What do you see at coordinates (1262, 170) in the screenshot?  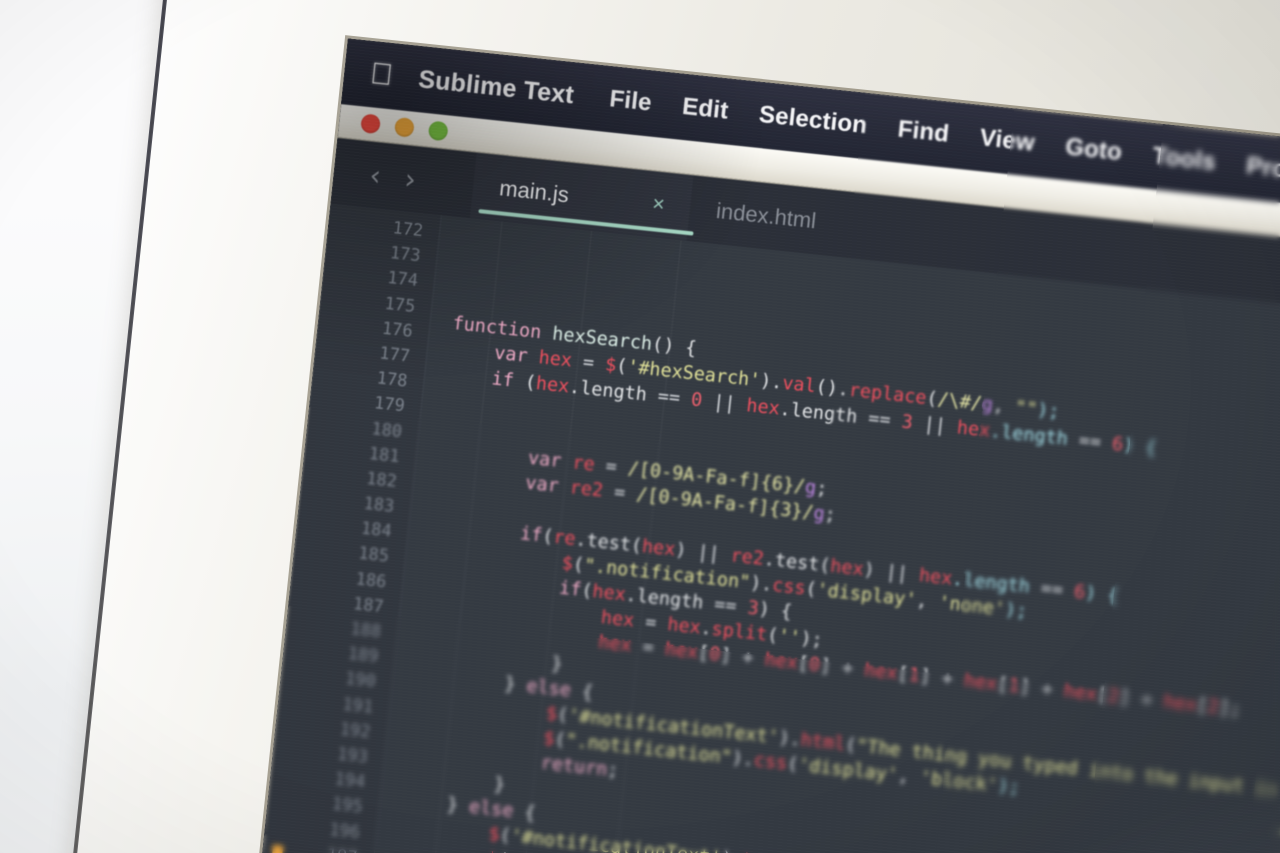 I see `menu-item-project: Project` at bounding box center [1262, 170].